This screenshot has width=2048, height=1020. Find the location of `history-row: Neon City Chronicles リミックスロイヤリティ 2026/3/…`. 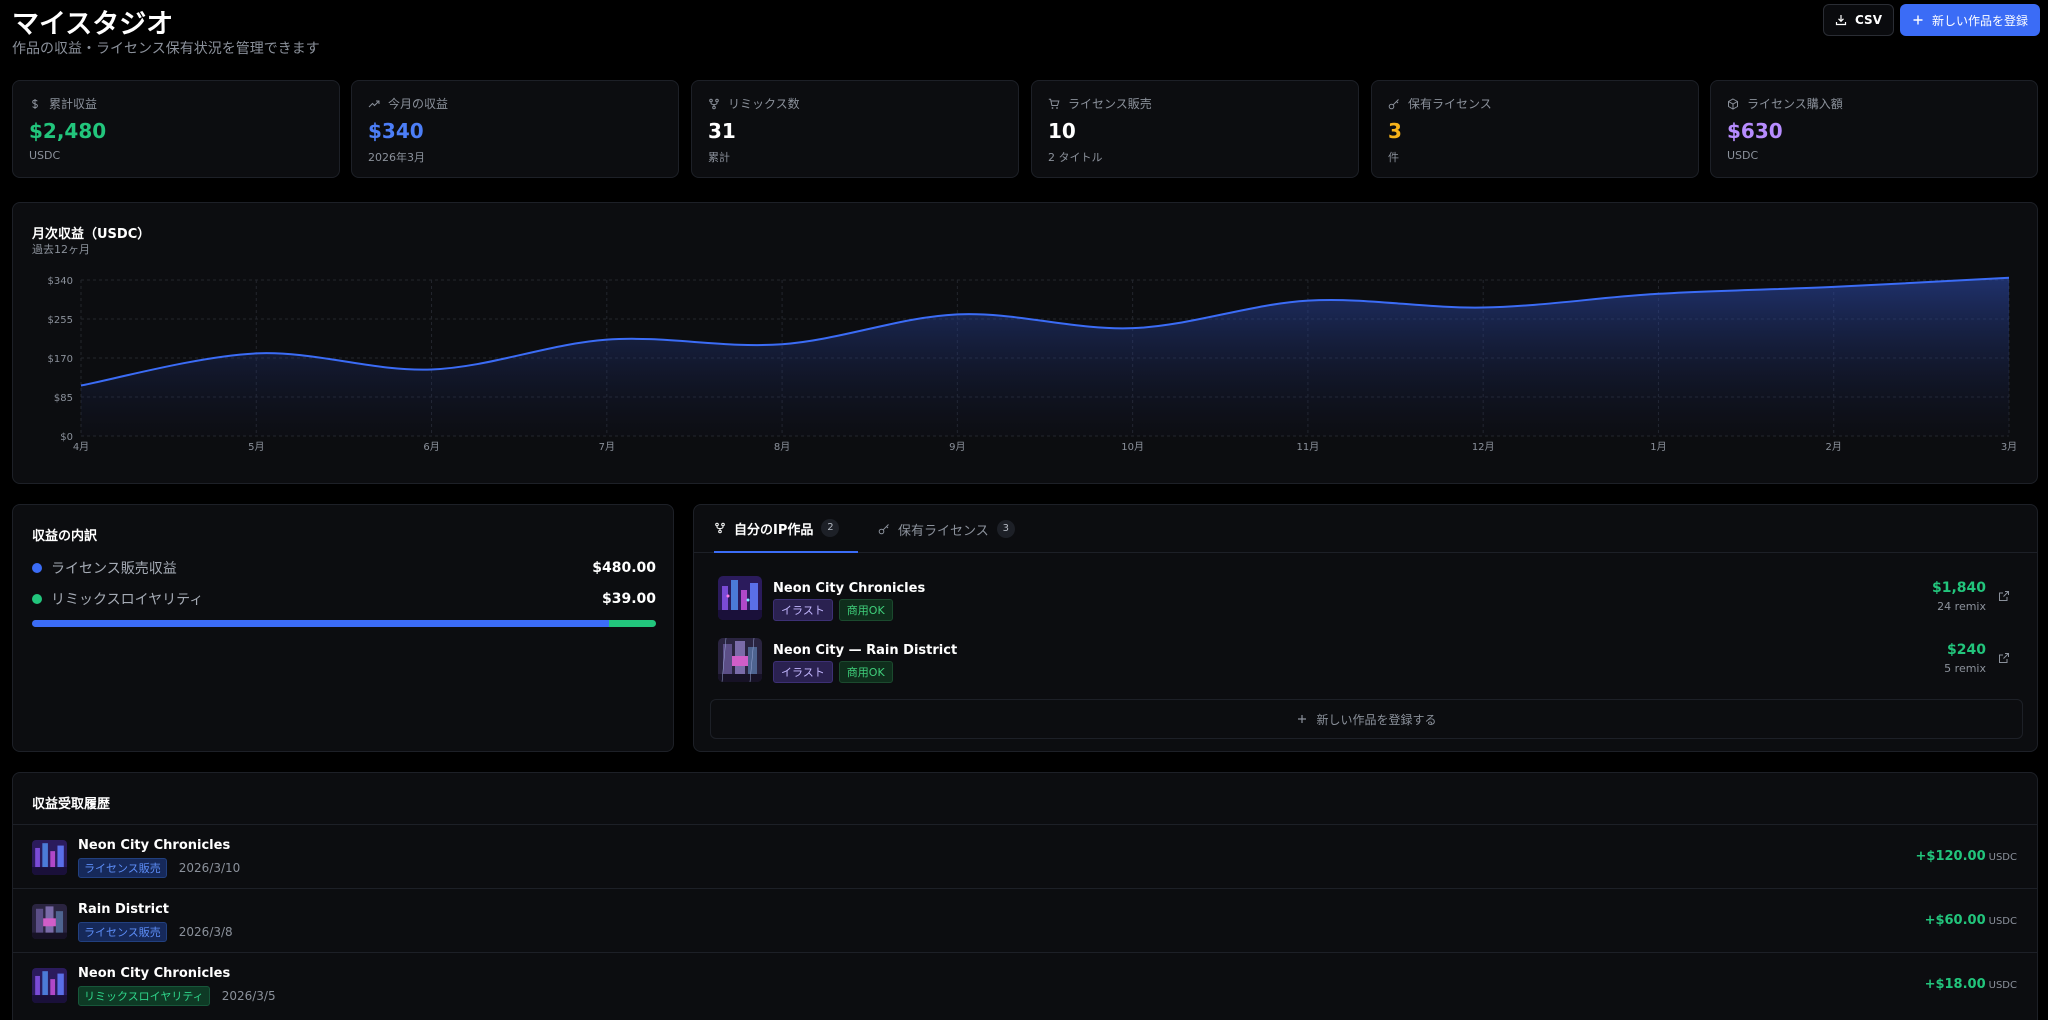

history-row: Neon City Chronicles リミックスロイヤリティ 2026/3/… is located at coordinates (1025, 984).